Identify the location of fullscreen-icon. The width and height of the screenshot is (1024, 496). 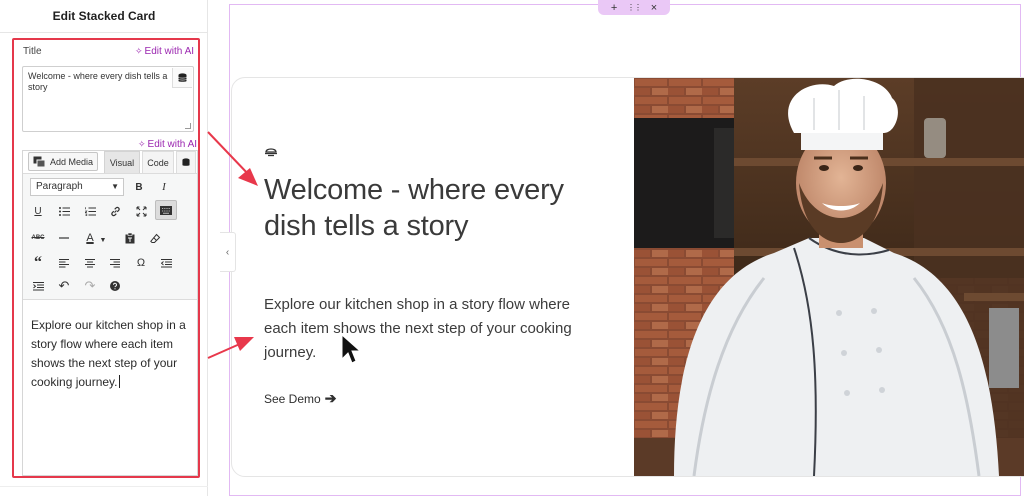
(141, 211).